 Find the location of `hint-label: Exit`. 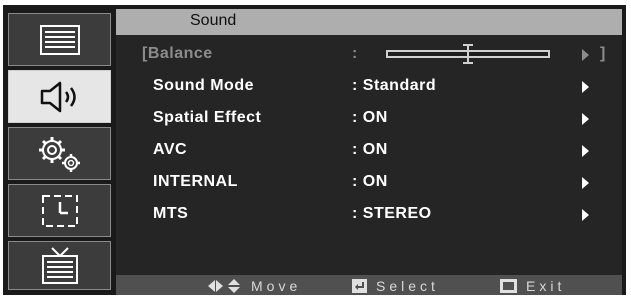

hint-label: Exit is located at coordinates (546, 286).